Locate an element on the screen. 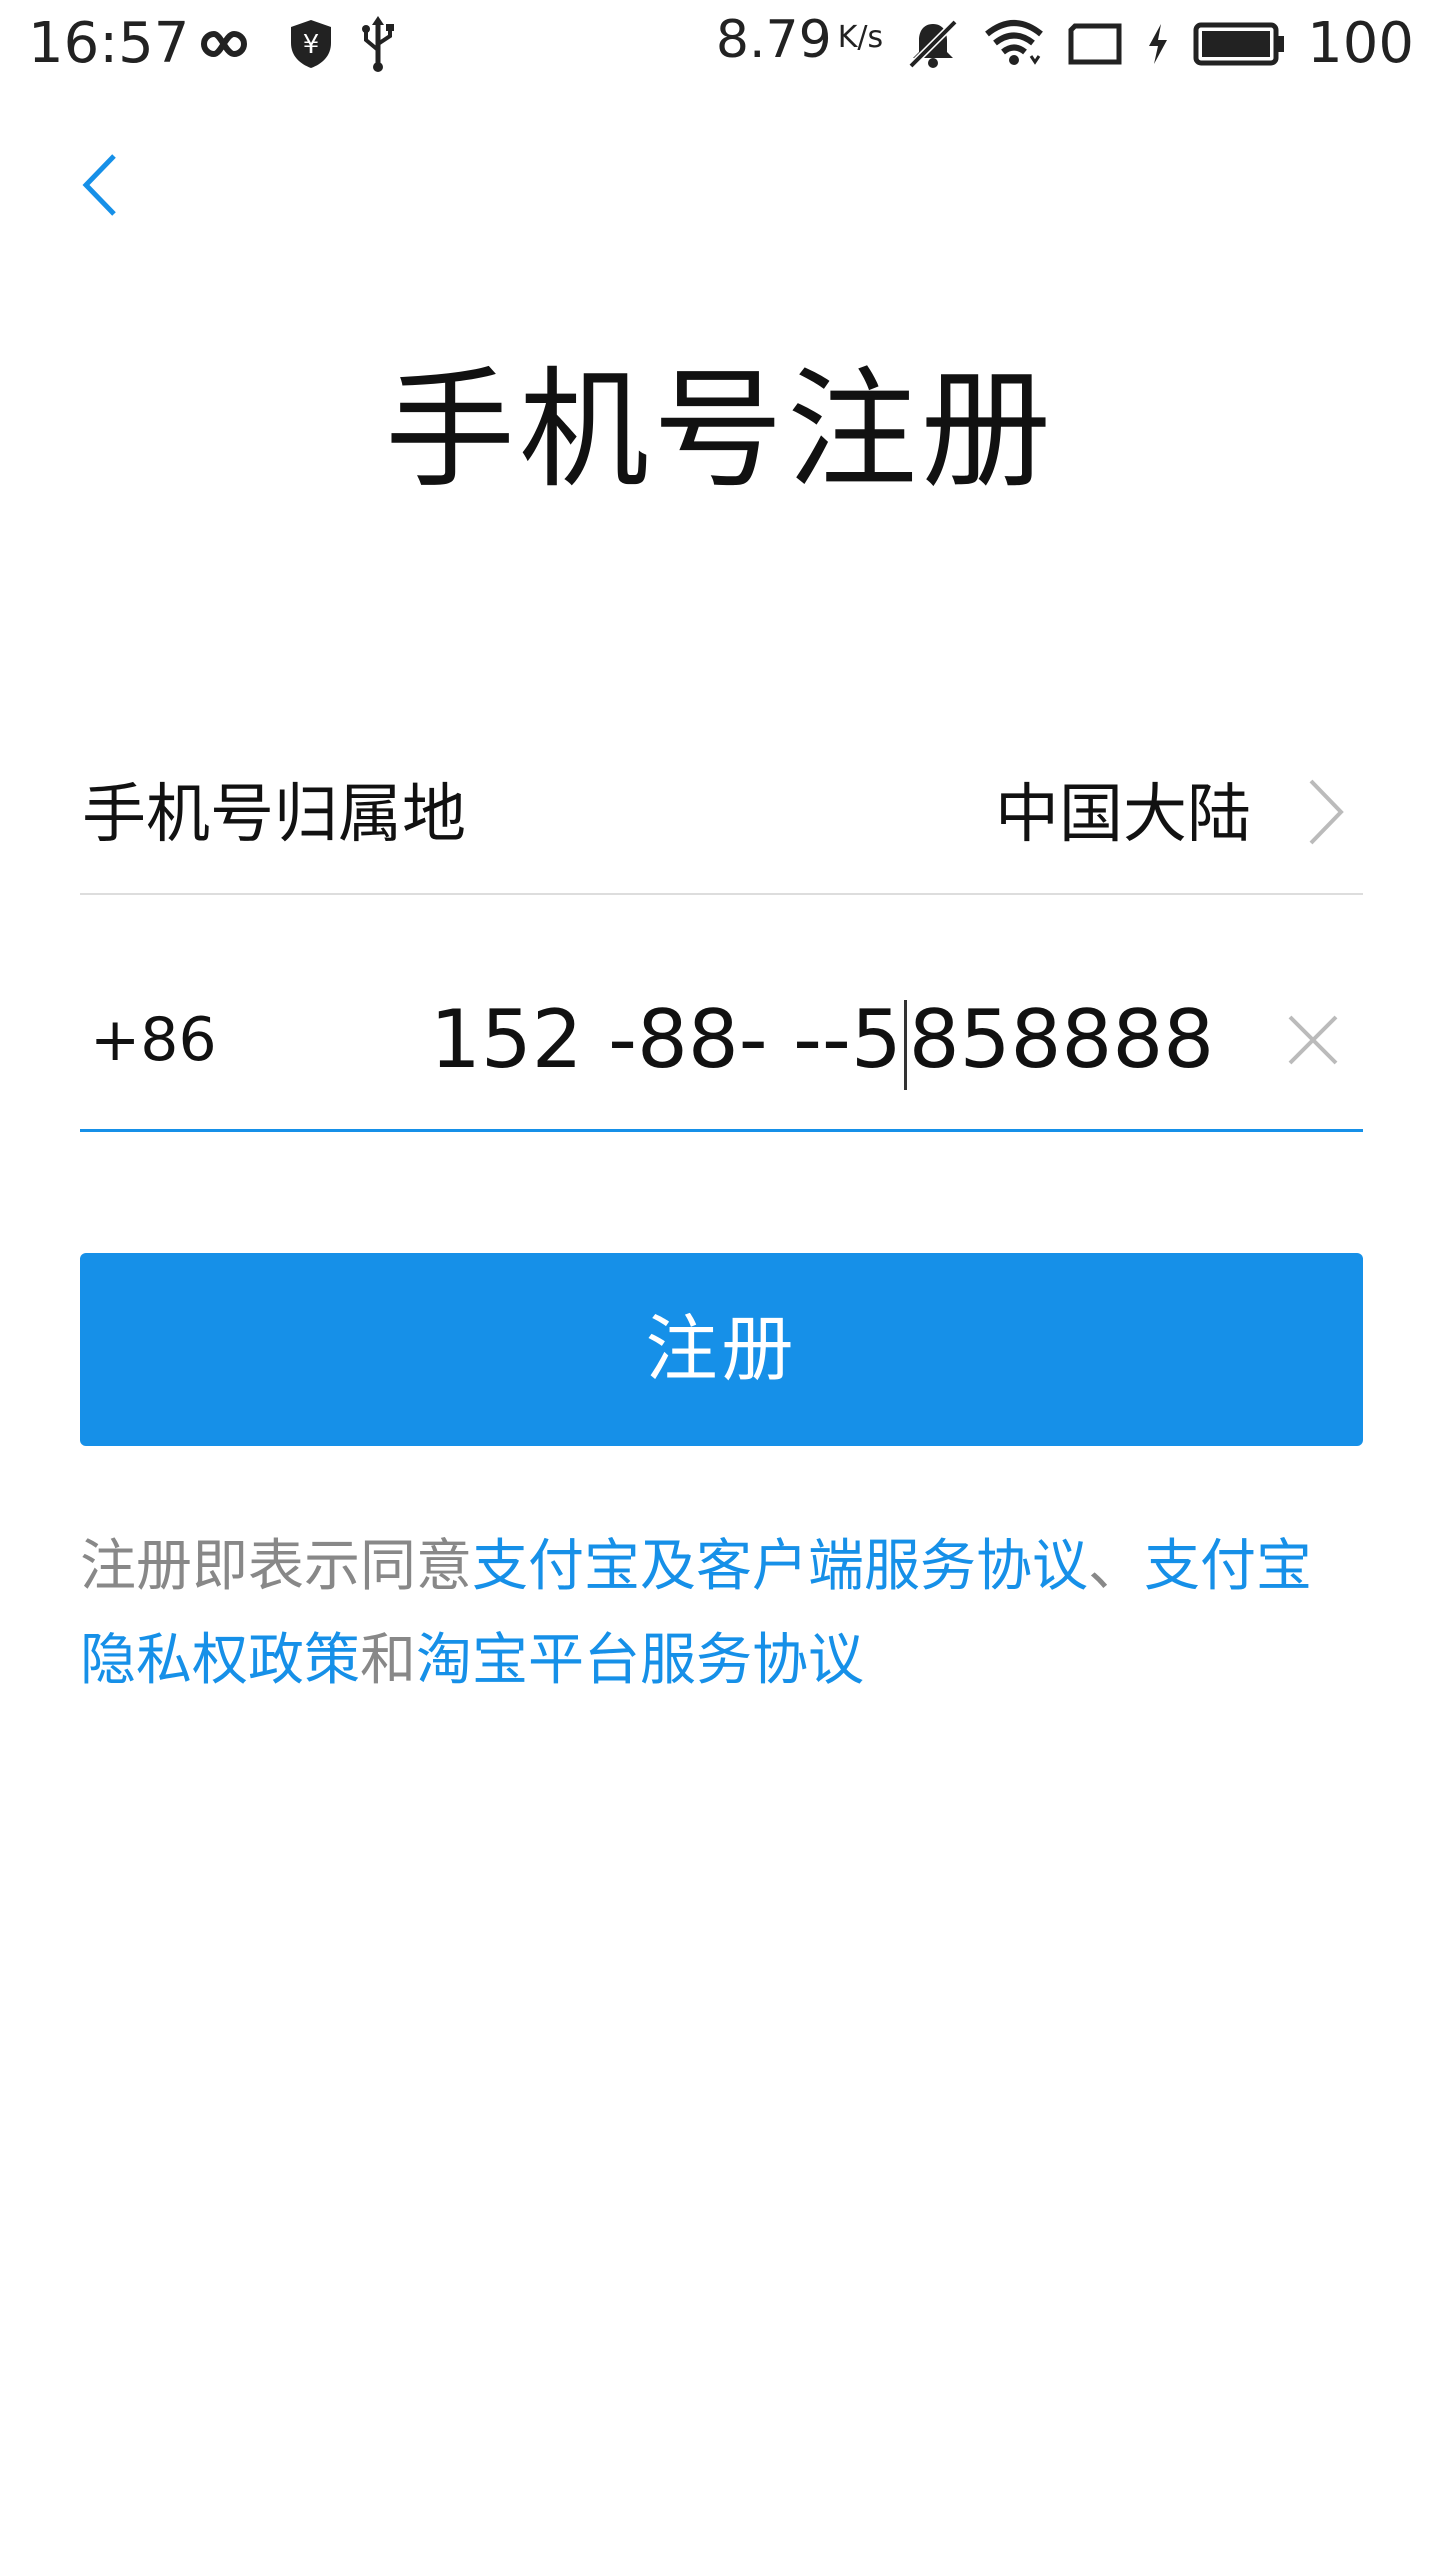  network-speed-unit: K/s is located at coordinates (860, 37).